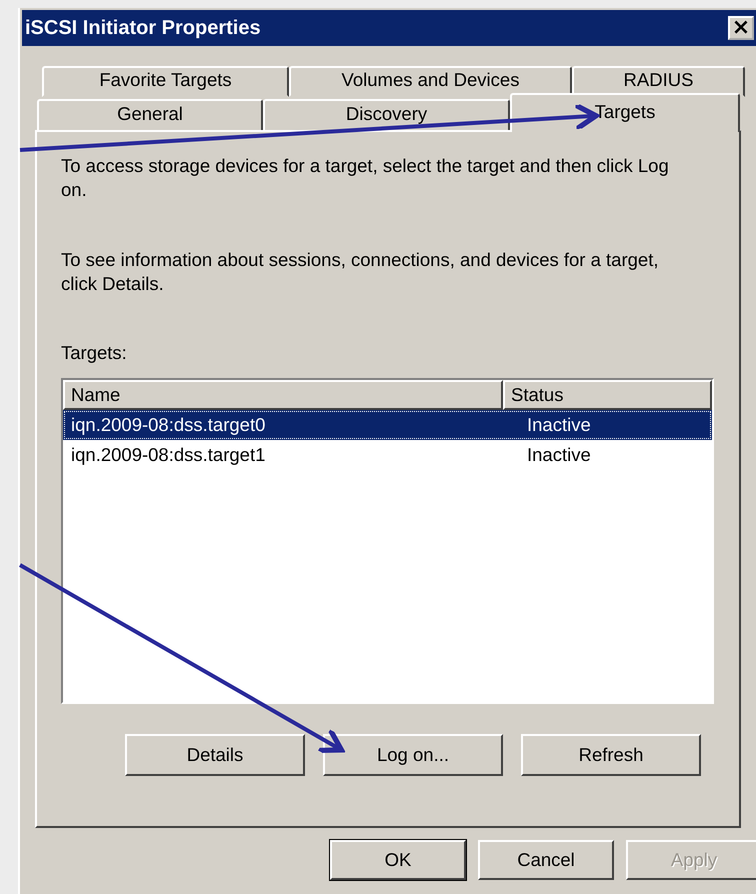 The height and width of the screenshot is (894, 756). I want to click on tab: Volumes and Devices, so click(430, 81).